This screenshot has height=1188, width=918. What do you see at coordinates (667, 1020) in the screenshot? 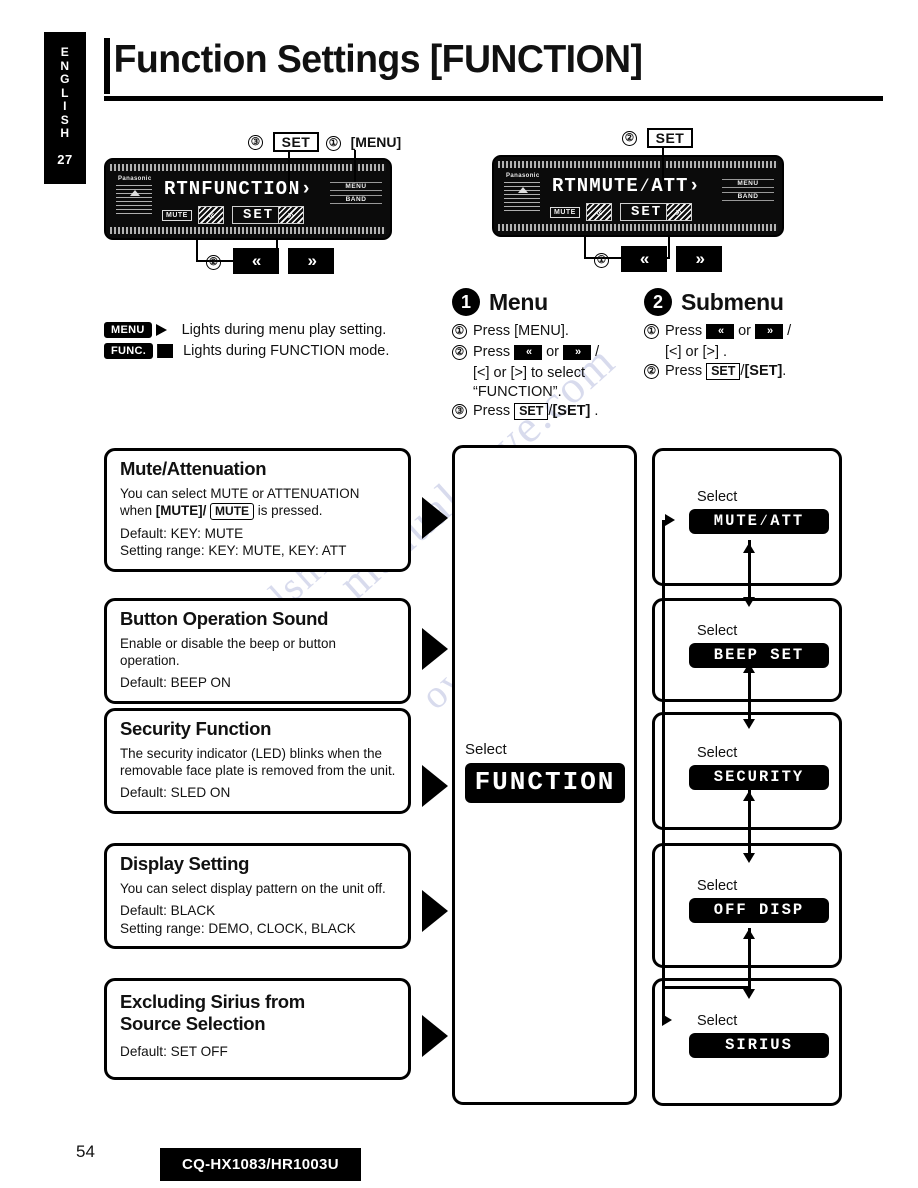
I see `loop-arrowhead-bottom` at bounding box center [667, 1020].